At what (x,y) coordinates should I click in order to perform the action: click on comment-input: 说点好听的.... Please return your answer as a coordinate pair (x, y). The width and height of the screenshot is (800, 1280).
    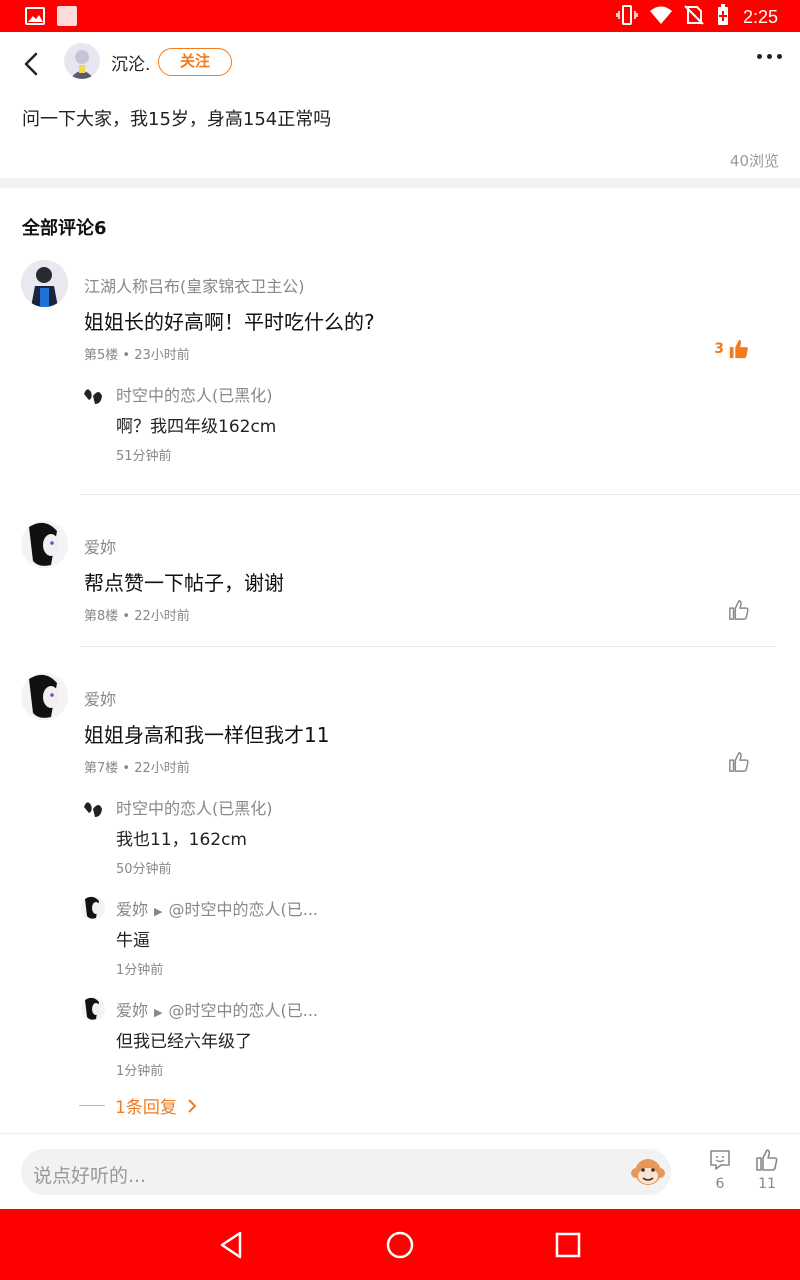
    Looking at the image, I should click on (346, 1172).